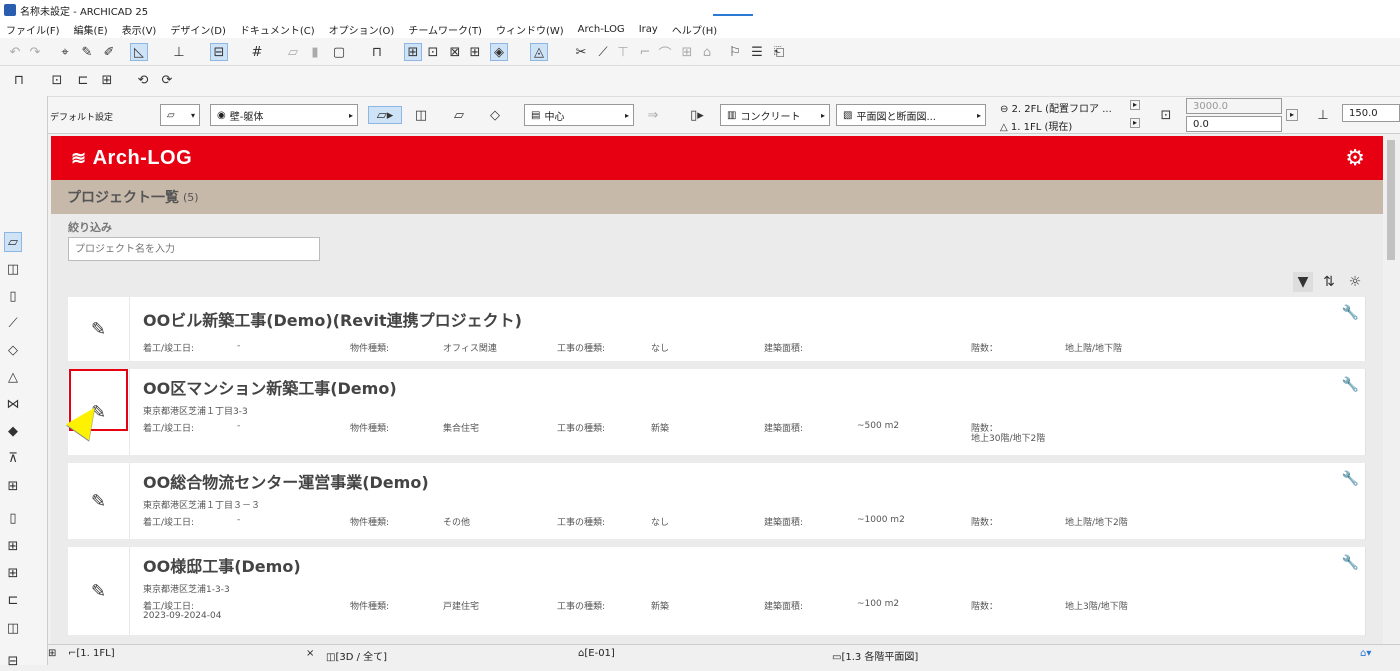  Describe the element at coordinates (194, 249) in the screenshot. I see `project-search-input` at that location.